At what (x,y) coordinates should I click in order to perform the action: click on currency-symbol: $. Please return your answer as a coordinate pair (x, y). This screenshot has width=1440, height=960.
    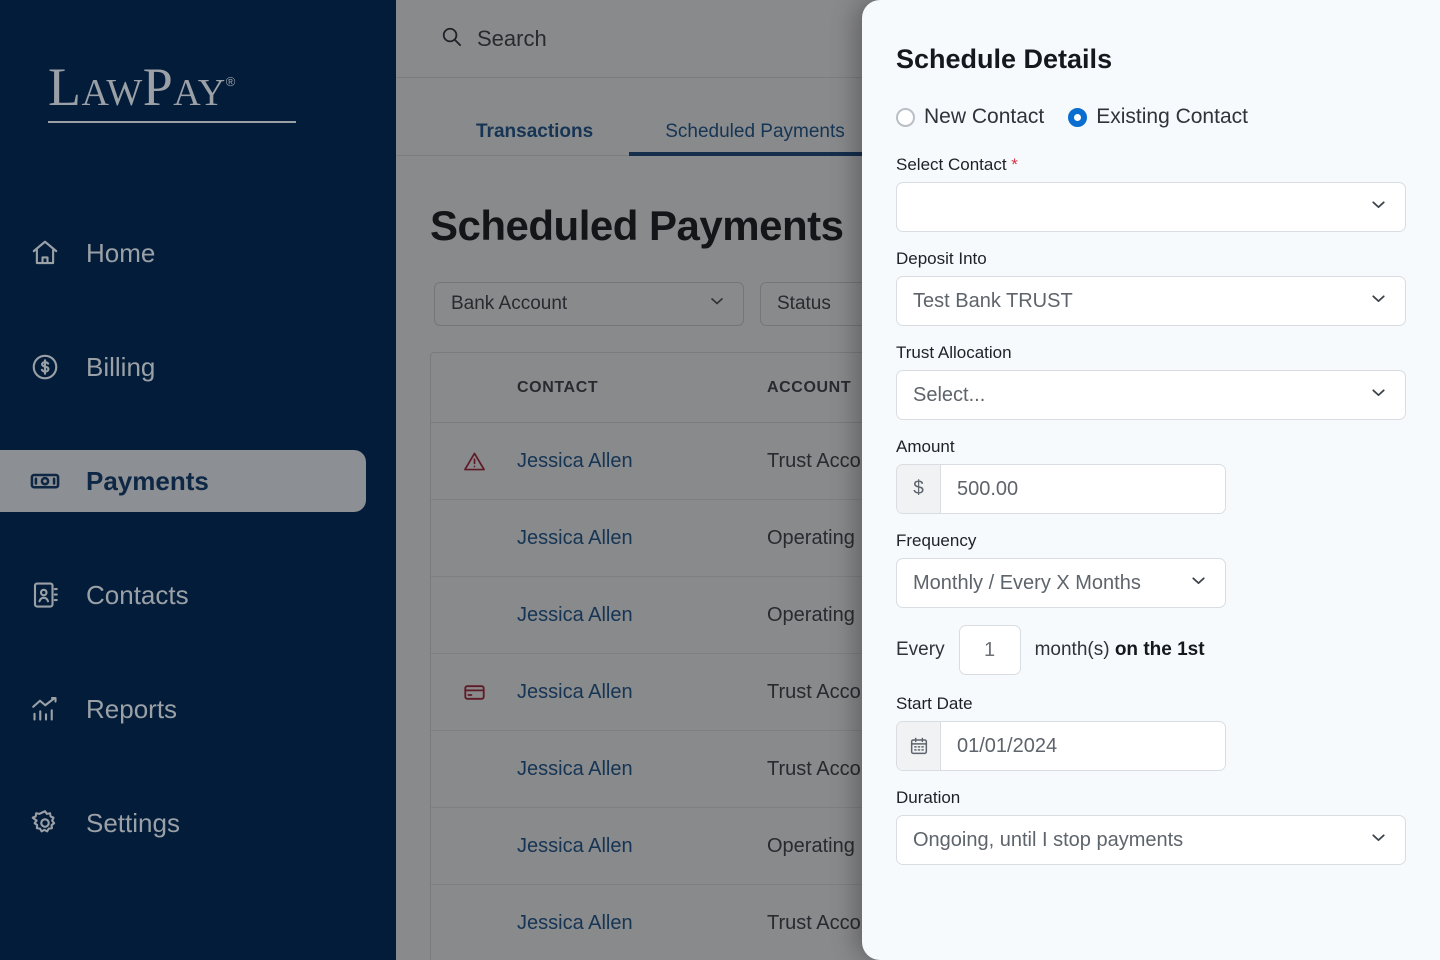
    Looking at the image, I should click on (919, 489).